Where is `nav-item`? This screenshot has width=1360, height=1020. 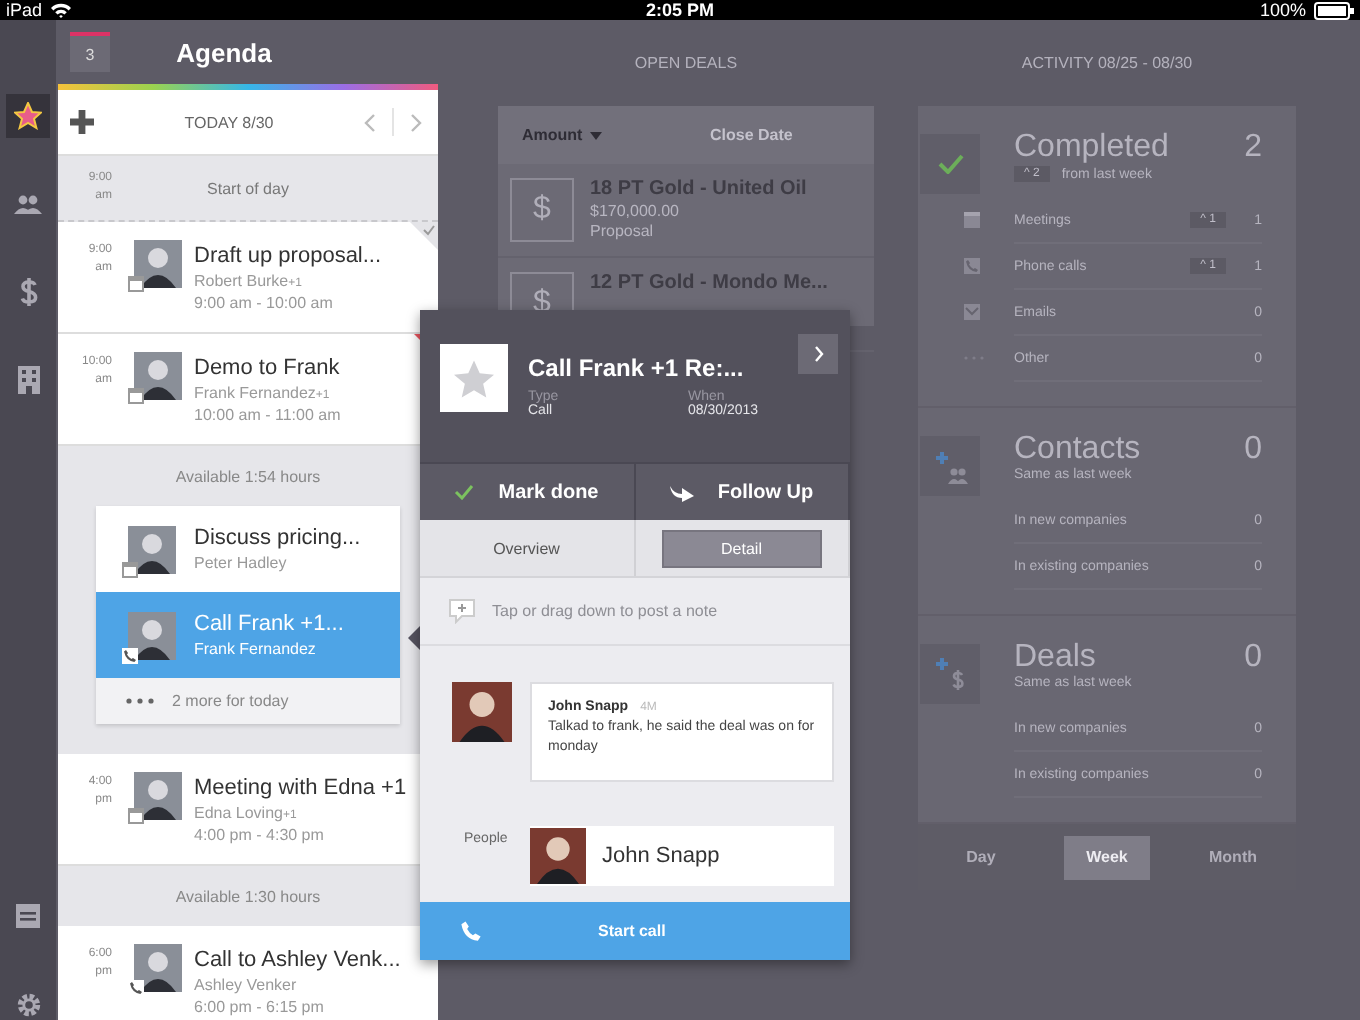
nav-item is located at coordinates (28, 116).